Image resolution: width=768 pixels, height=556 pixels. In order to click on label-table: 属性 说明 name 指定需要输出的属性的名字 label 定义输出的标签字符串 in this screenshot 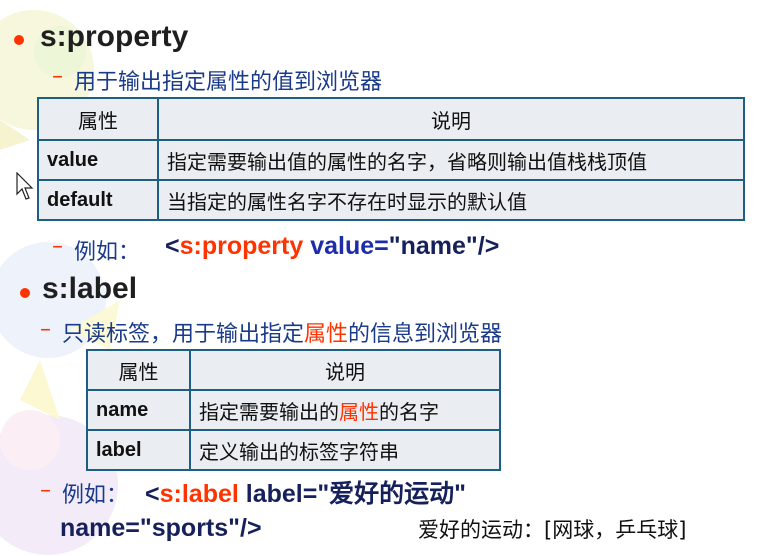, I will do `click(293, 410)`.